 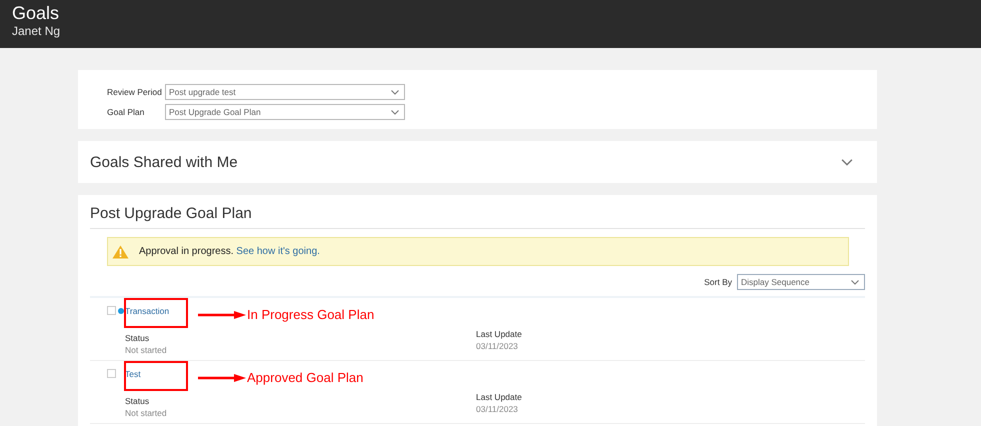 I want to click on annotation-text: Approved Goal Plan, so click(x=305, y=377).